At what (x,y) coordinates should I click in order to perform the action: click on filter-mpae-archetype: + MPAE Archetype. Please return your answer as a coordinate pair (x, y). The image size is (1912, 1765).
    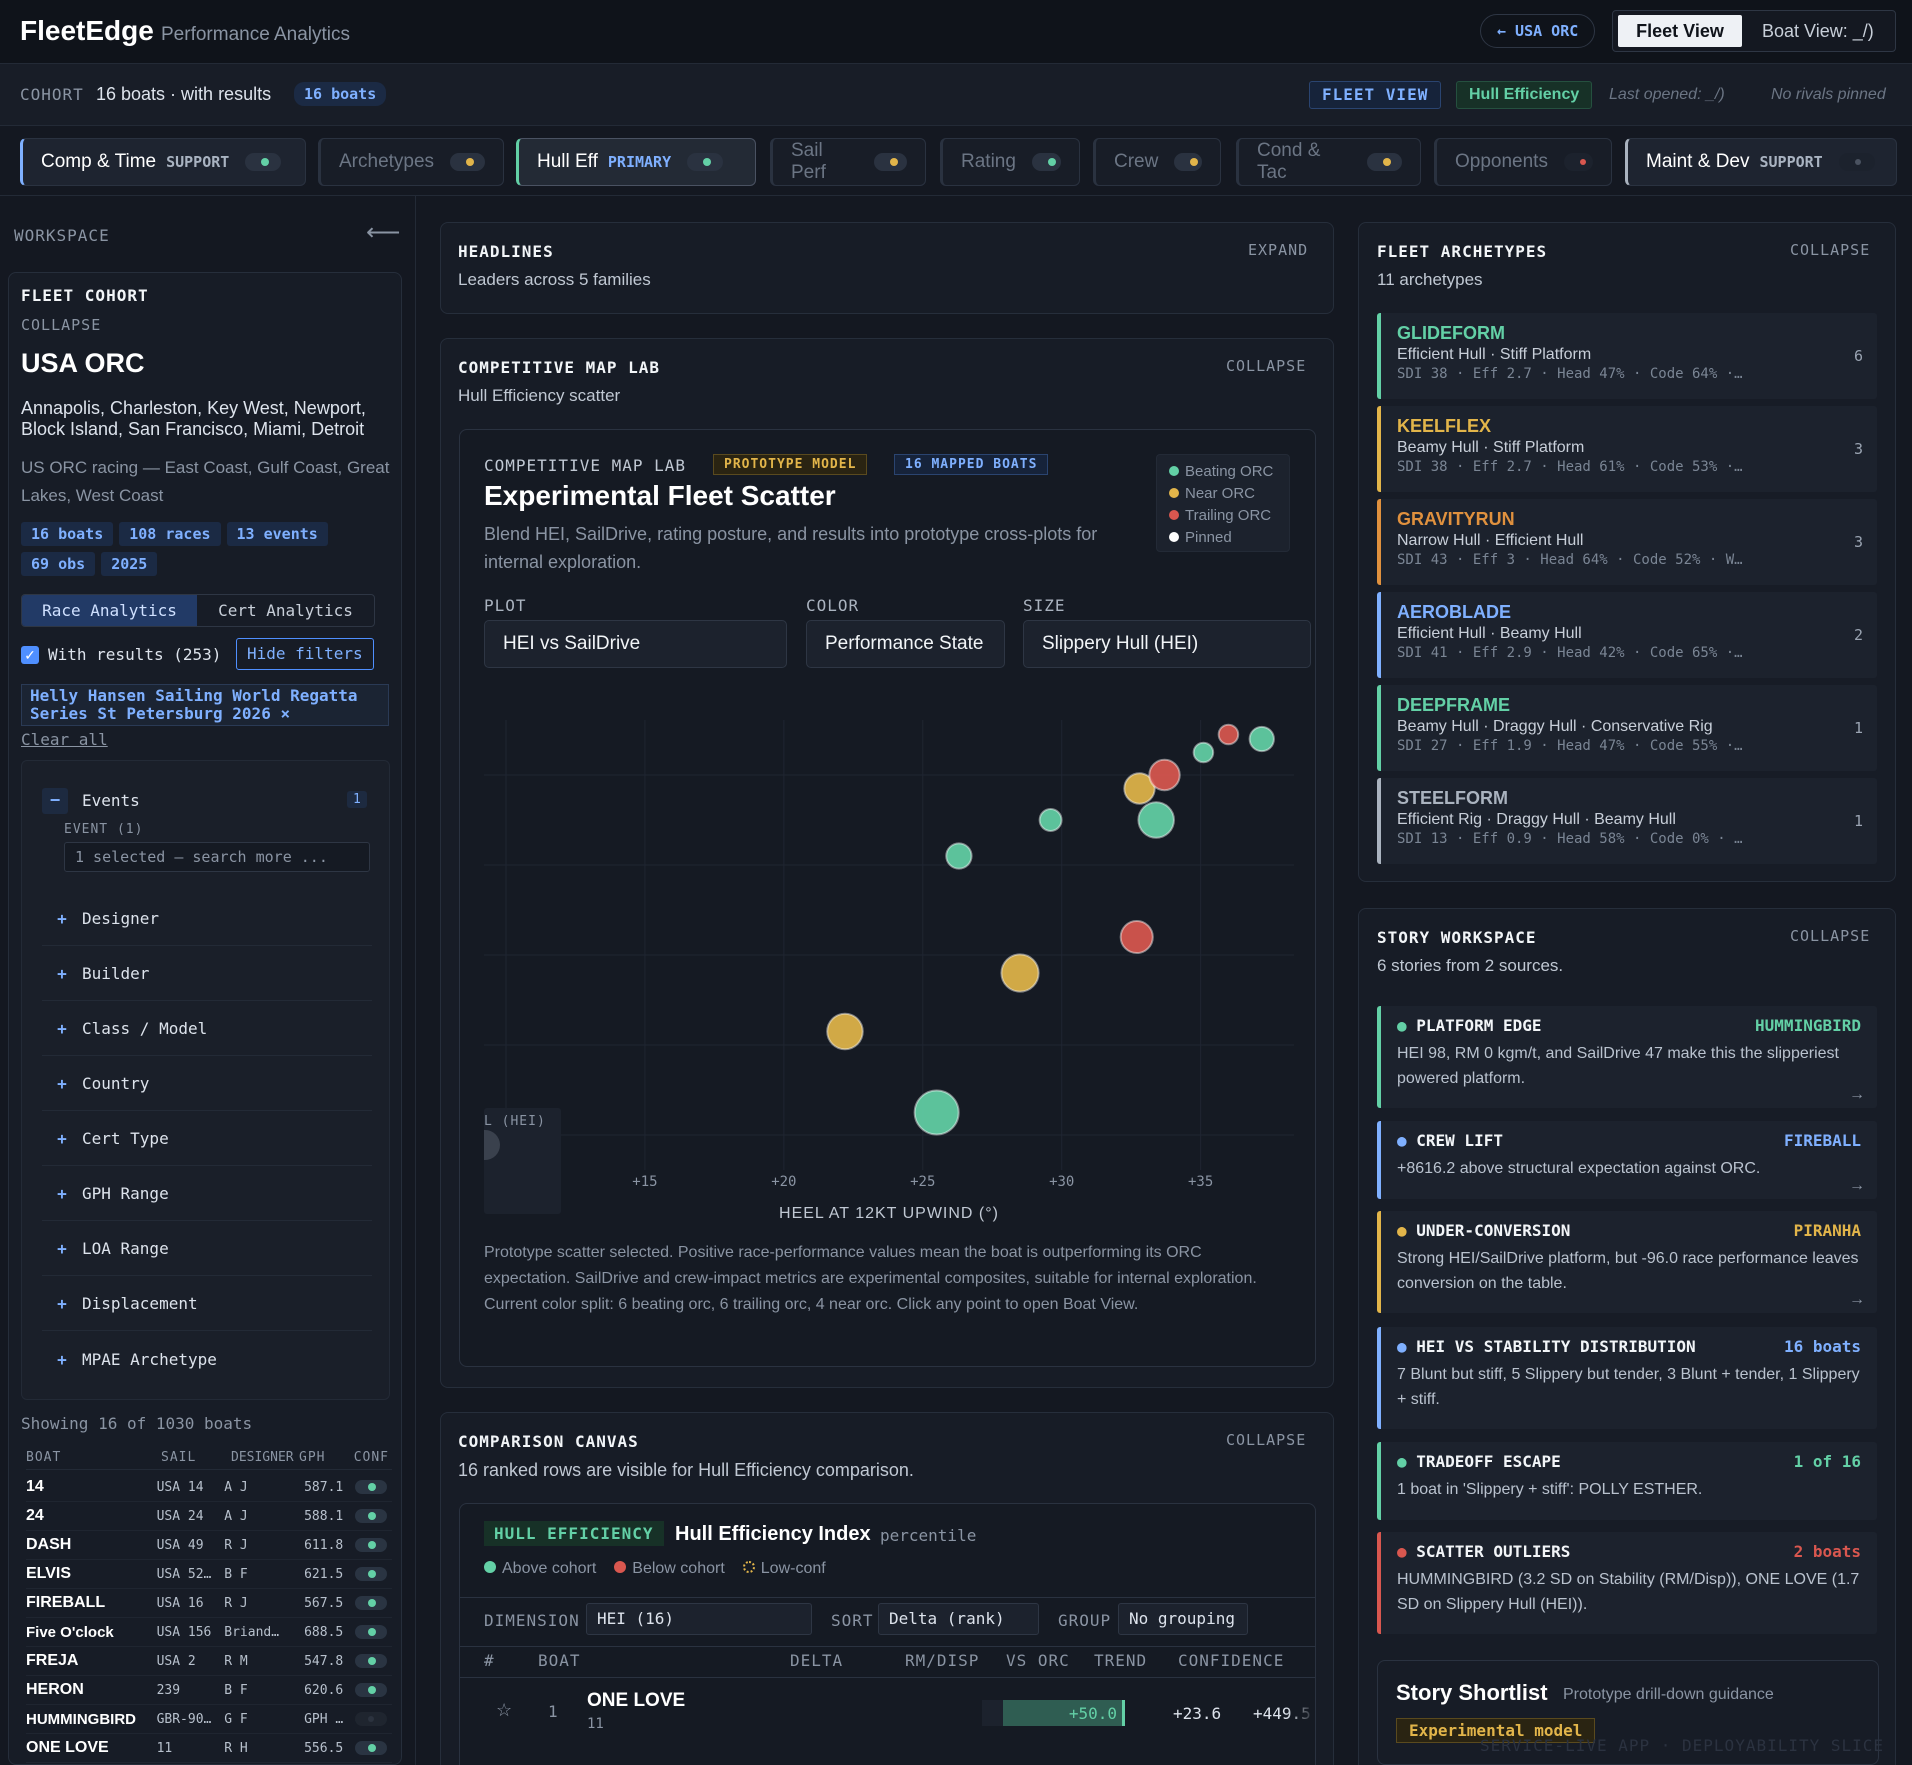
    Looking at the image, I should click on (207, 1359).